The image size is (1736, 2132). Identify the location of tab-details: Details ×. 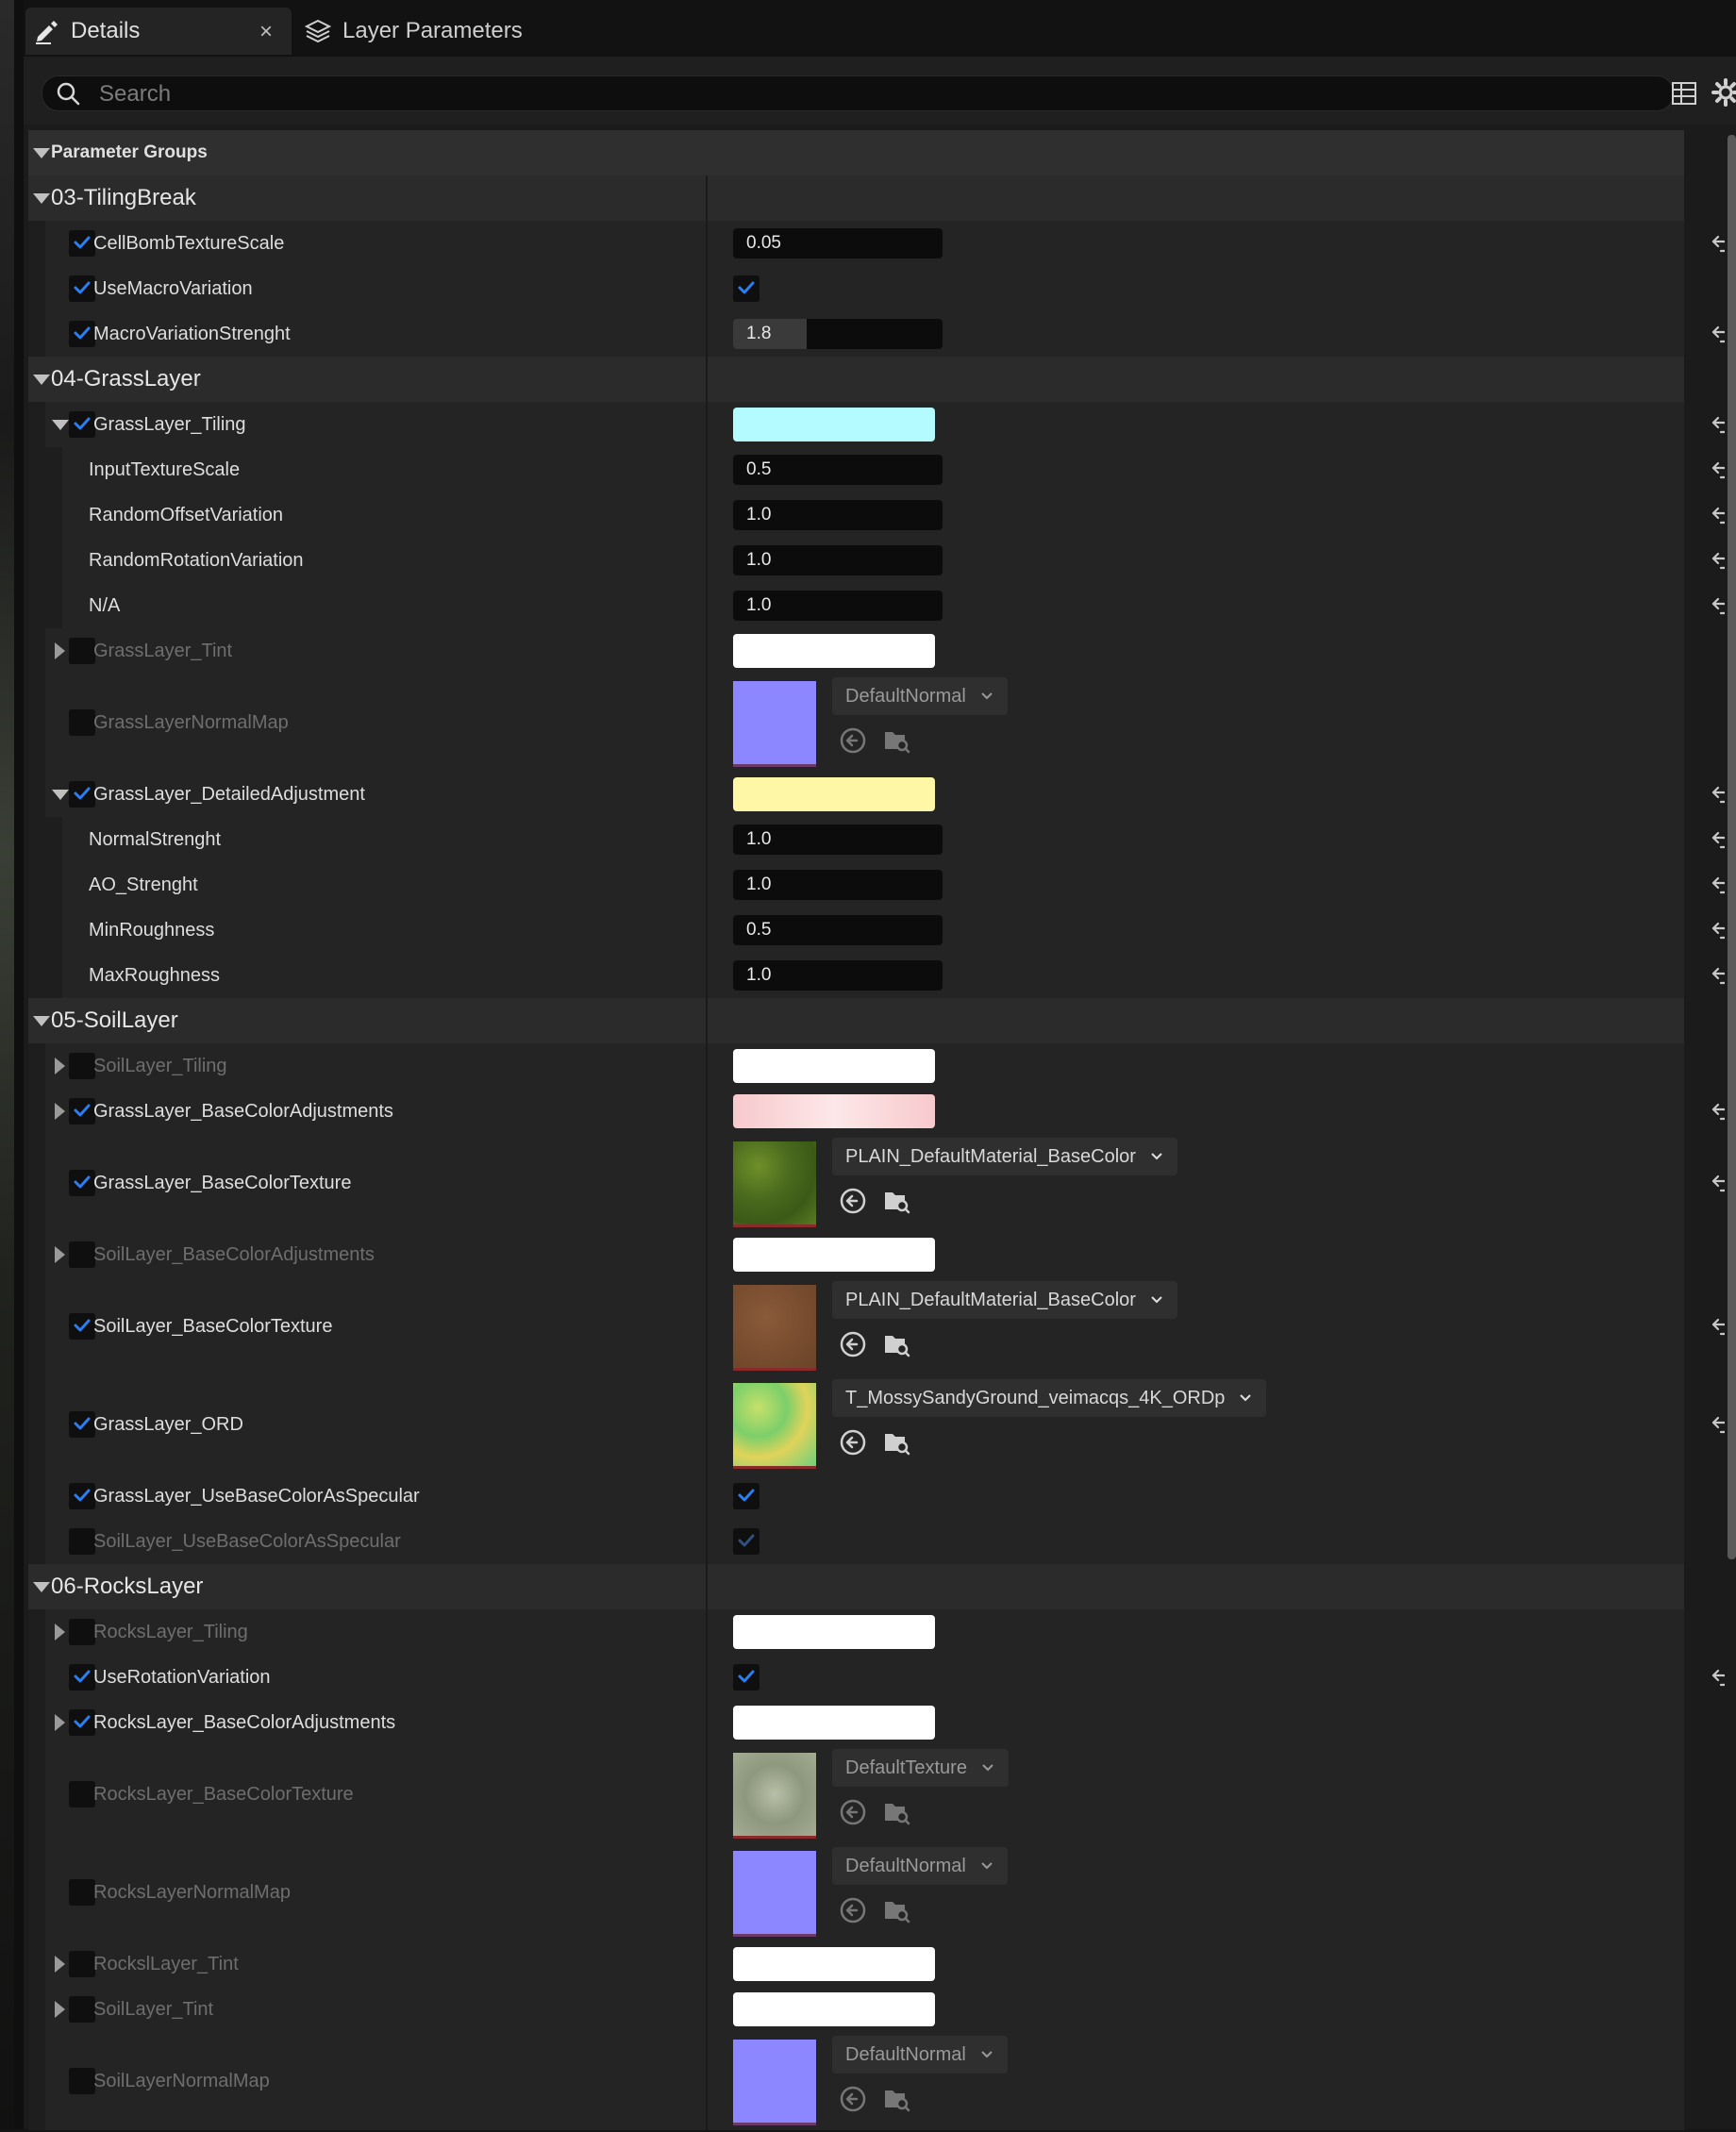
(158, 31).